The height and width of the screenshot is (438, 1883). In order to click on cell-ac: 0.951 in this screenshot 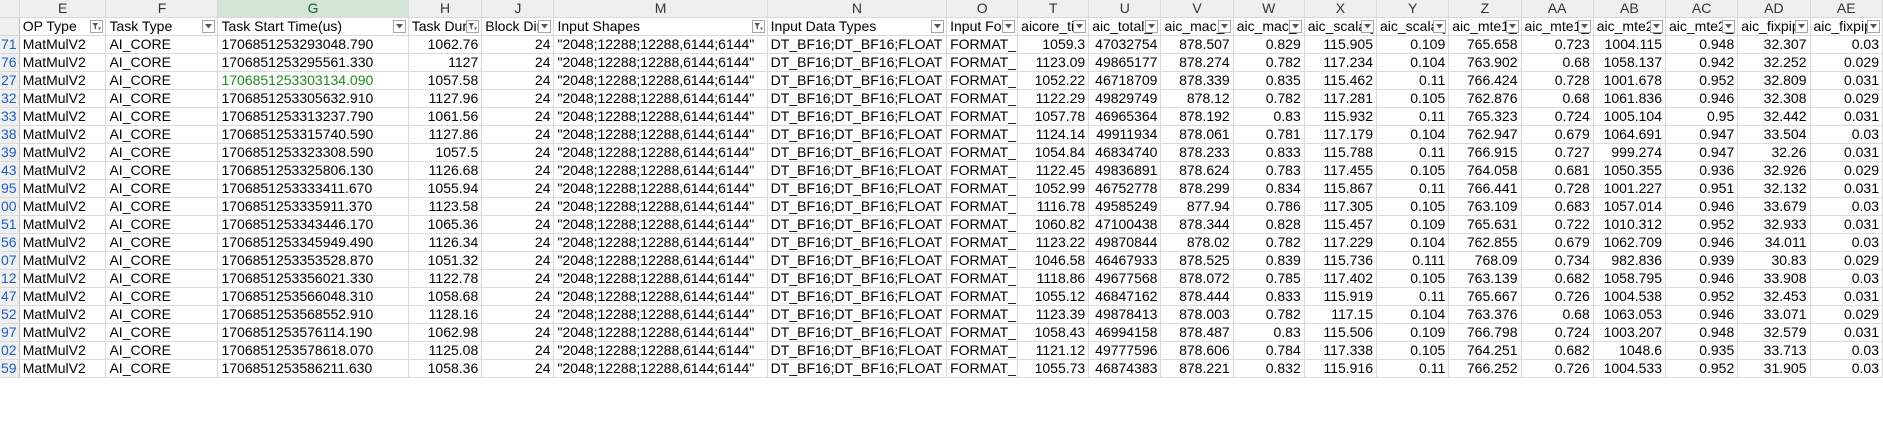, I will do `click(1702, 188)`.